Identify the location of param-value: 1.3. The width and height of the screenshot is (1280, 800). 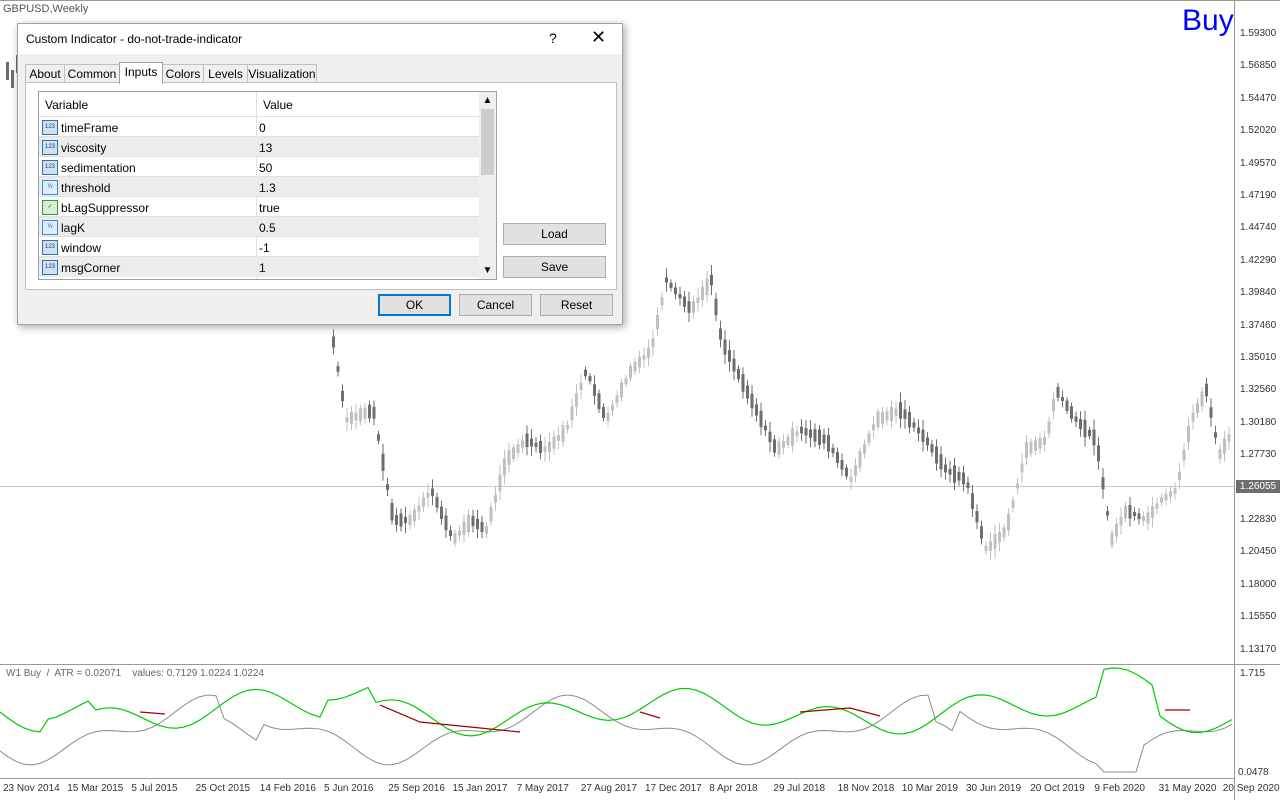
(267, 188).